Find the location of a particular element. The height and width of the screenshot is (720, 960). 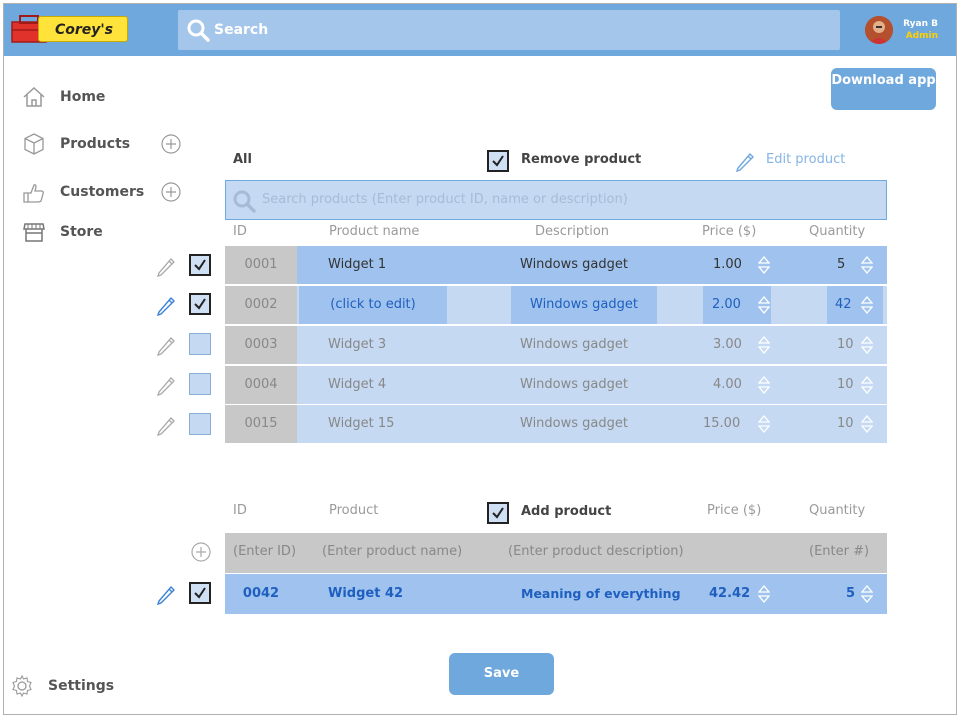

cell-name: Widget 42 is located at coordinates (366, 593).